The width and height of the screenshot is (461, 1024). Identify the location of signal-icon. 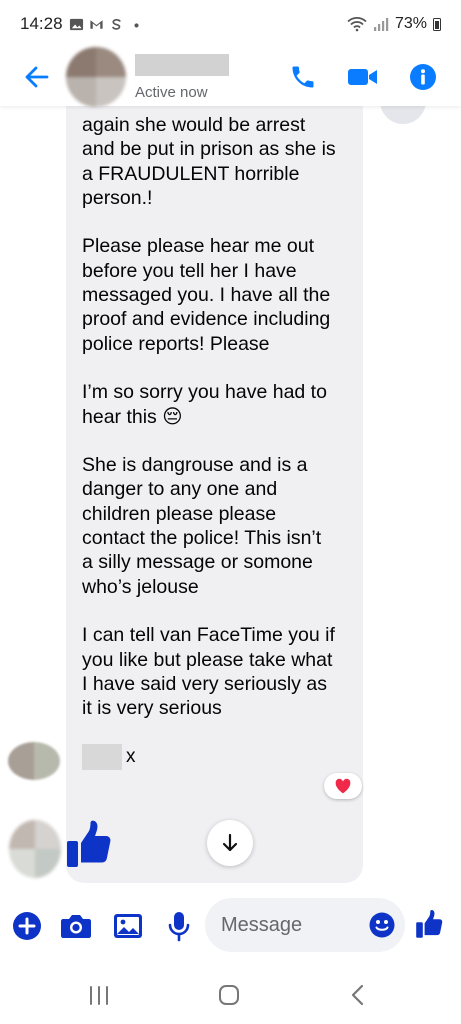
(381, 24).